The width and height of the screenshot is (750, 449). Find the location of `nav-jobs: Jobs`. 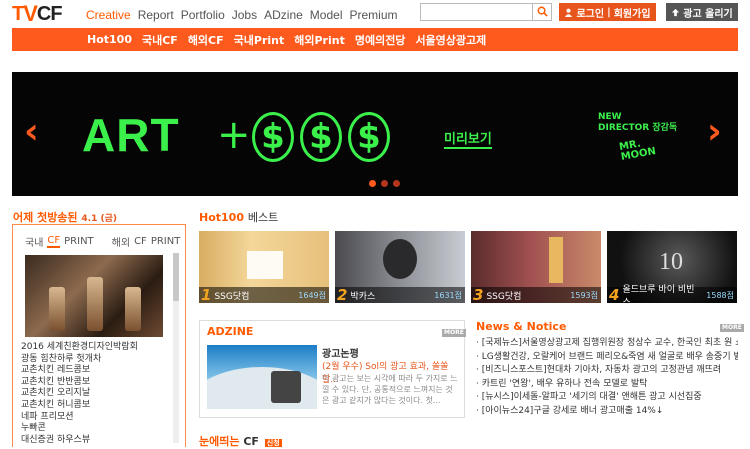

nav-jobs: Jobs is located at coordinates (244, 15).